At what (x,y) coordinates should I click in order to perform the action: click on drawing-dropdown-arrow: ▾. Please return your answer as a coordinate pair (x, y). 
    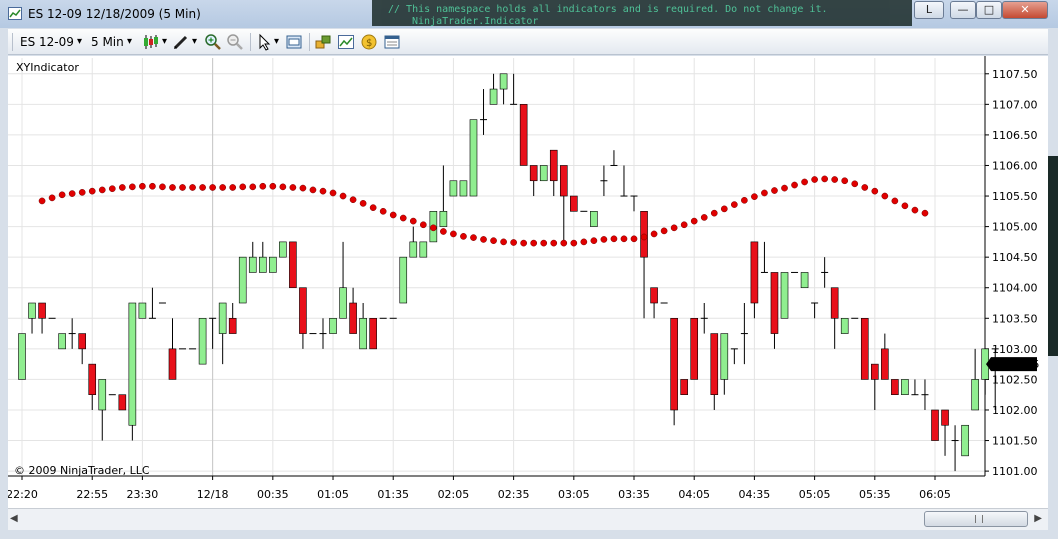
    Looking at the image, I should click on (194, 42).